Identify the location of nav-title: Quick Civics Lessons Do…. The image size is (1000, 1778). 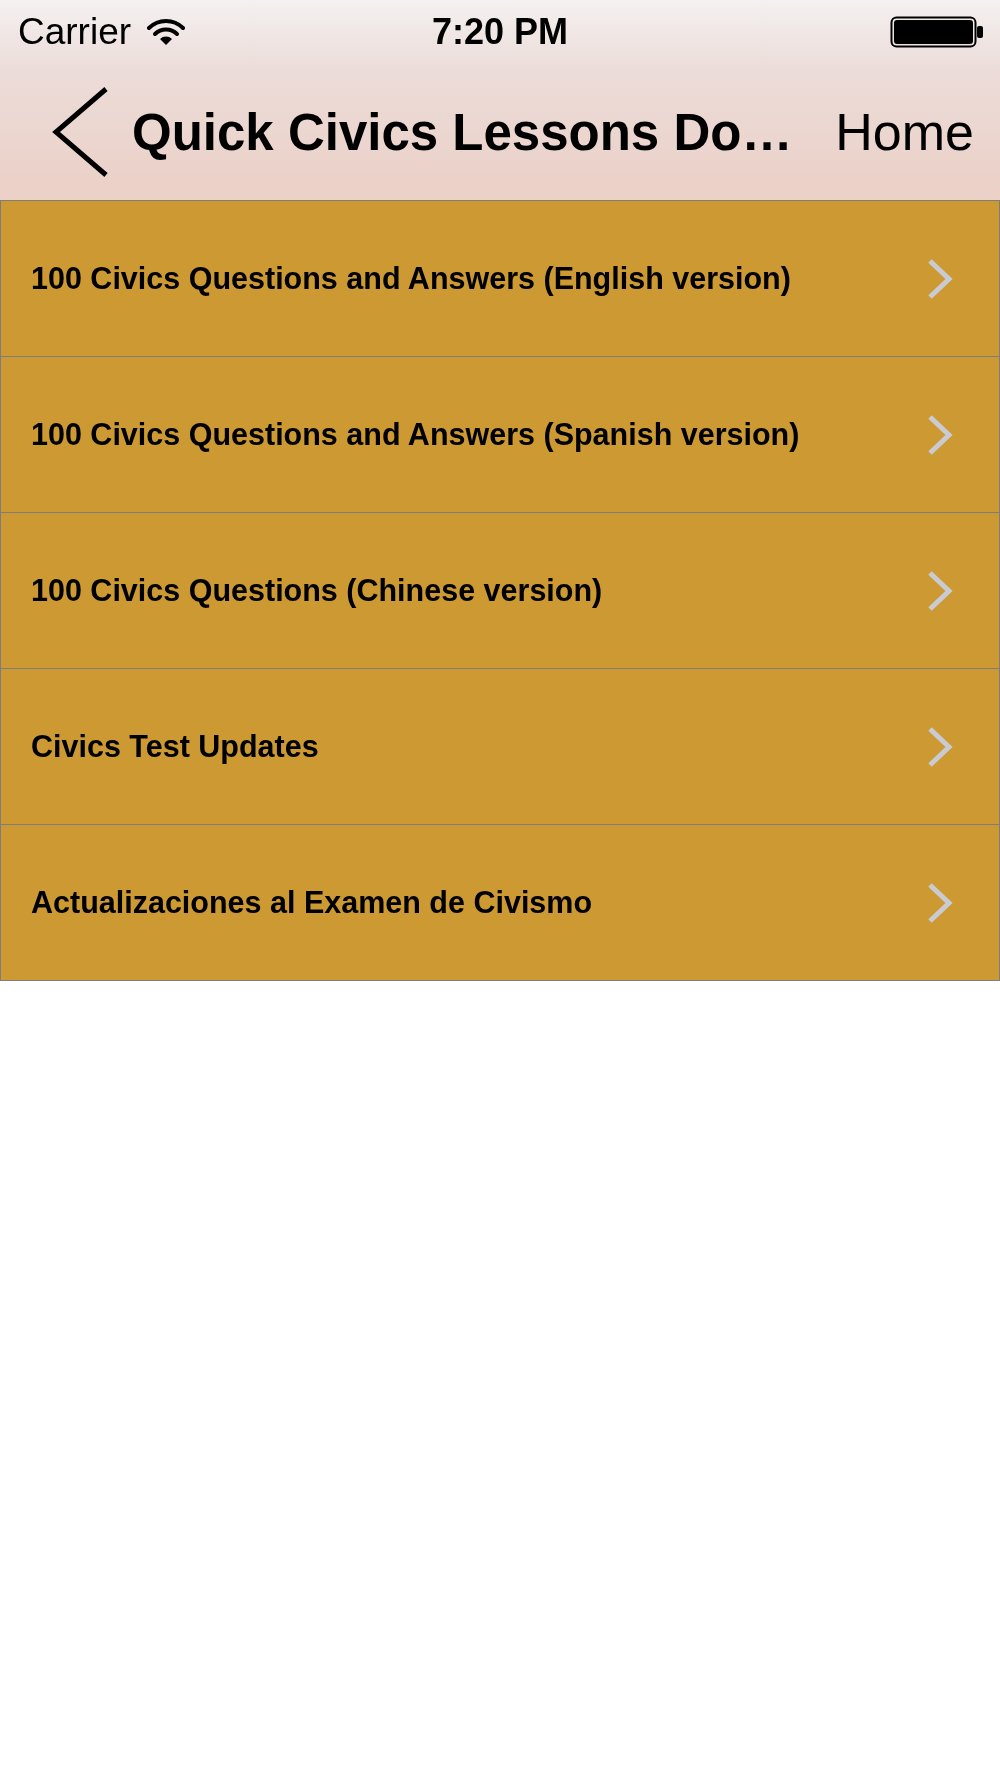
(462, 132).